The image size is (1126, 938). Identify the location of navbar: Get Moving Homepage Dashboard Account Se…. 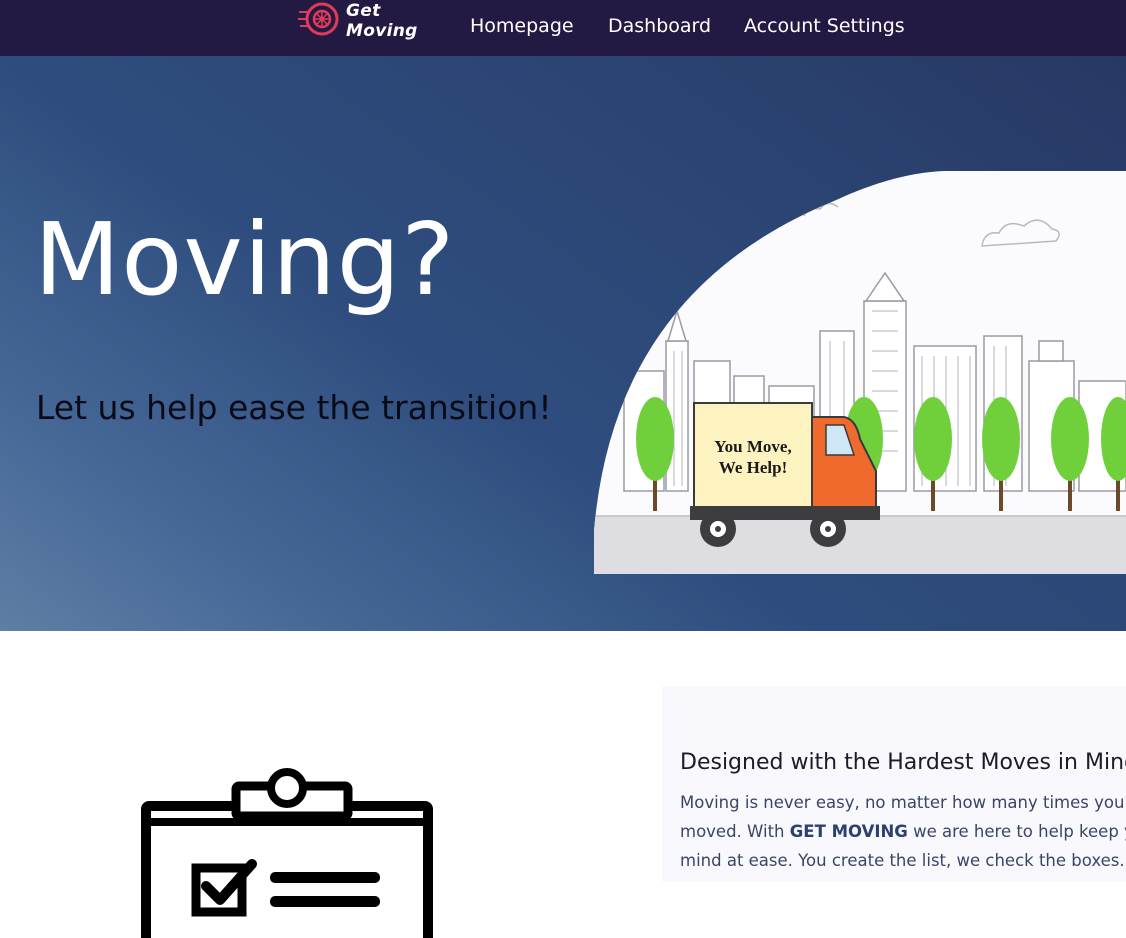
(563, 28).